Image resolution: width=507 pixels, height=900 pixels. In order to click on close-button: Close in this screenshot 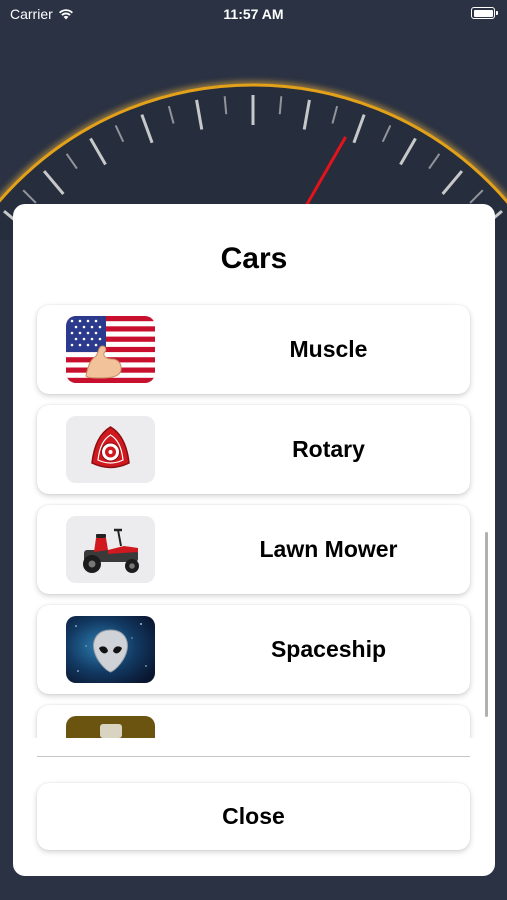, I will do `click(253, 816)`.